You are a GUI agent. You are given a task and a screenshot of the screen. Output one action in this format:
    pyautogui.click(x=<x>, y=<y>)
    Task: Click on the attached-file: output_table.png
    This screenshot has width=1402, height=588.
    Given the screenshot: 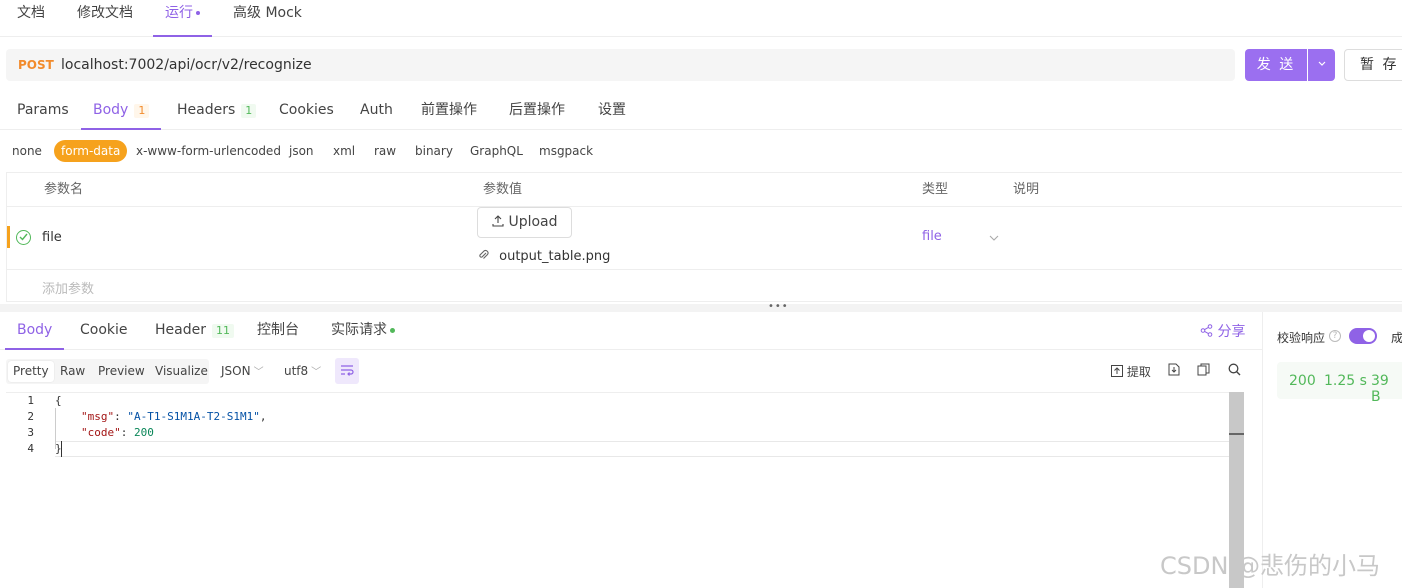 What is the action you would take?
    pyautogui.click(x=544, y=256)
    